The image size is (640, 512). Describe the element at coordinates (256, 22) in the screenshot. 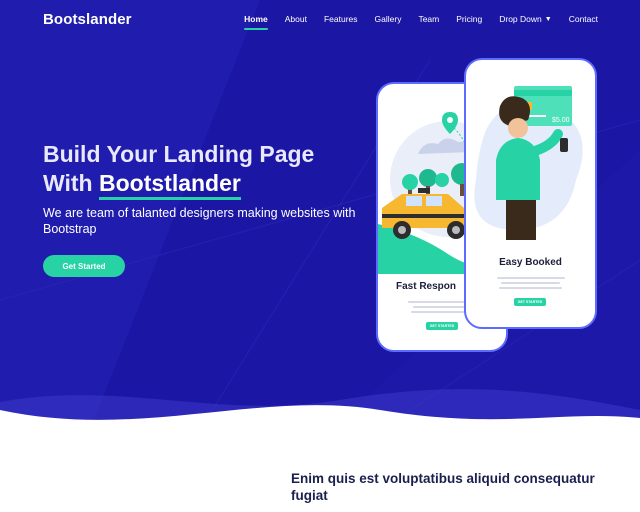

I see `nav-item-home: Home` at that location.